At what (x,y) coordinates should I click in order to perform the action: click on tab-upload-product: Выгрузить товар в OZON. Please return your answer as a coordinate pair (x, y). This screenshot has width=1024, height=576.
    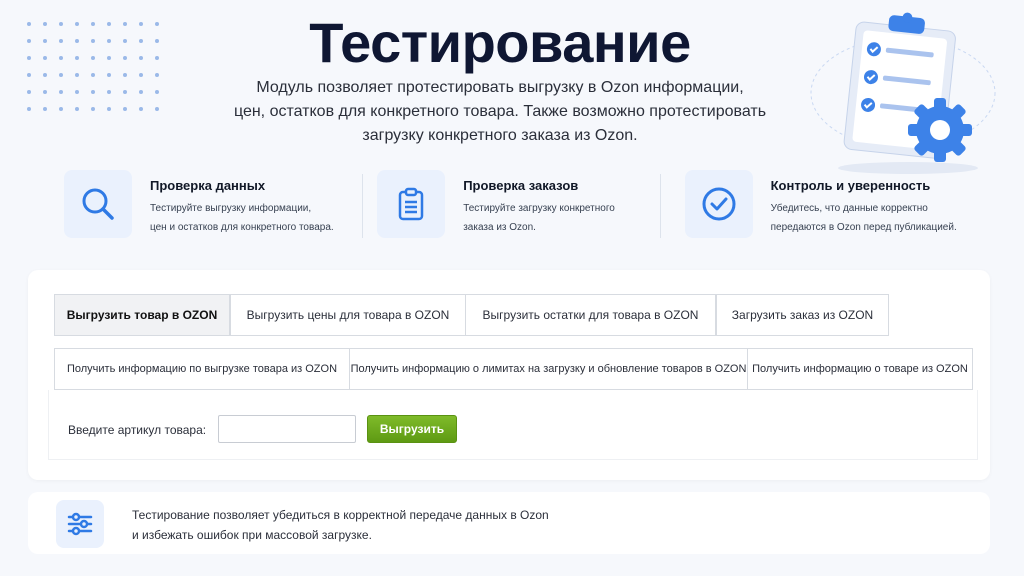
    Looking at the image, I should click on (142, 315).